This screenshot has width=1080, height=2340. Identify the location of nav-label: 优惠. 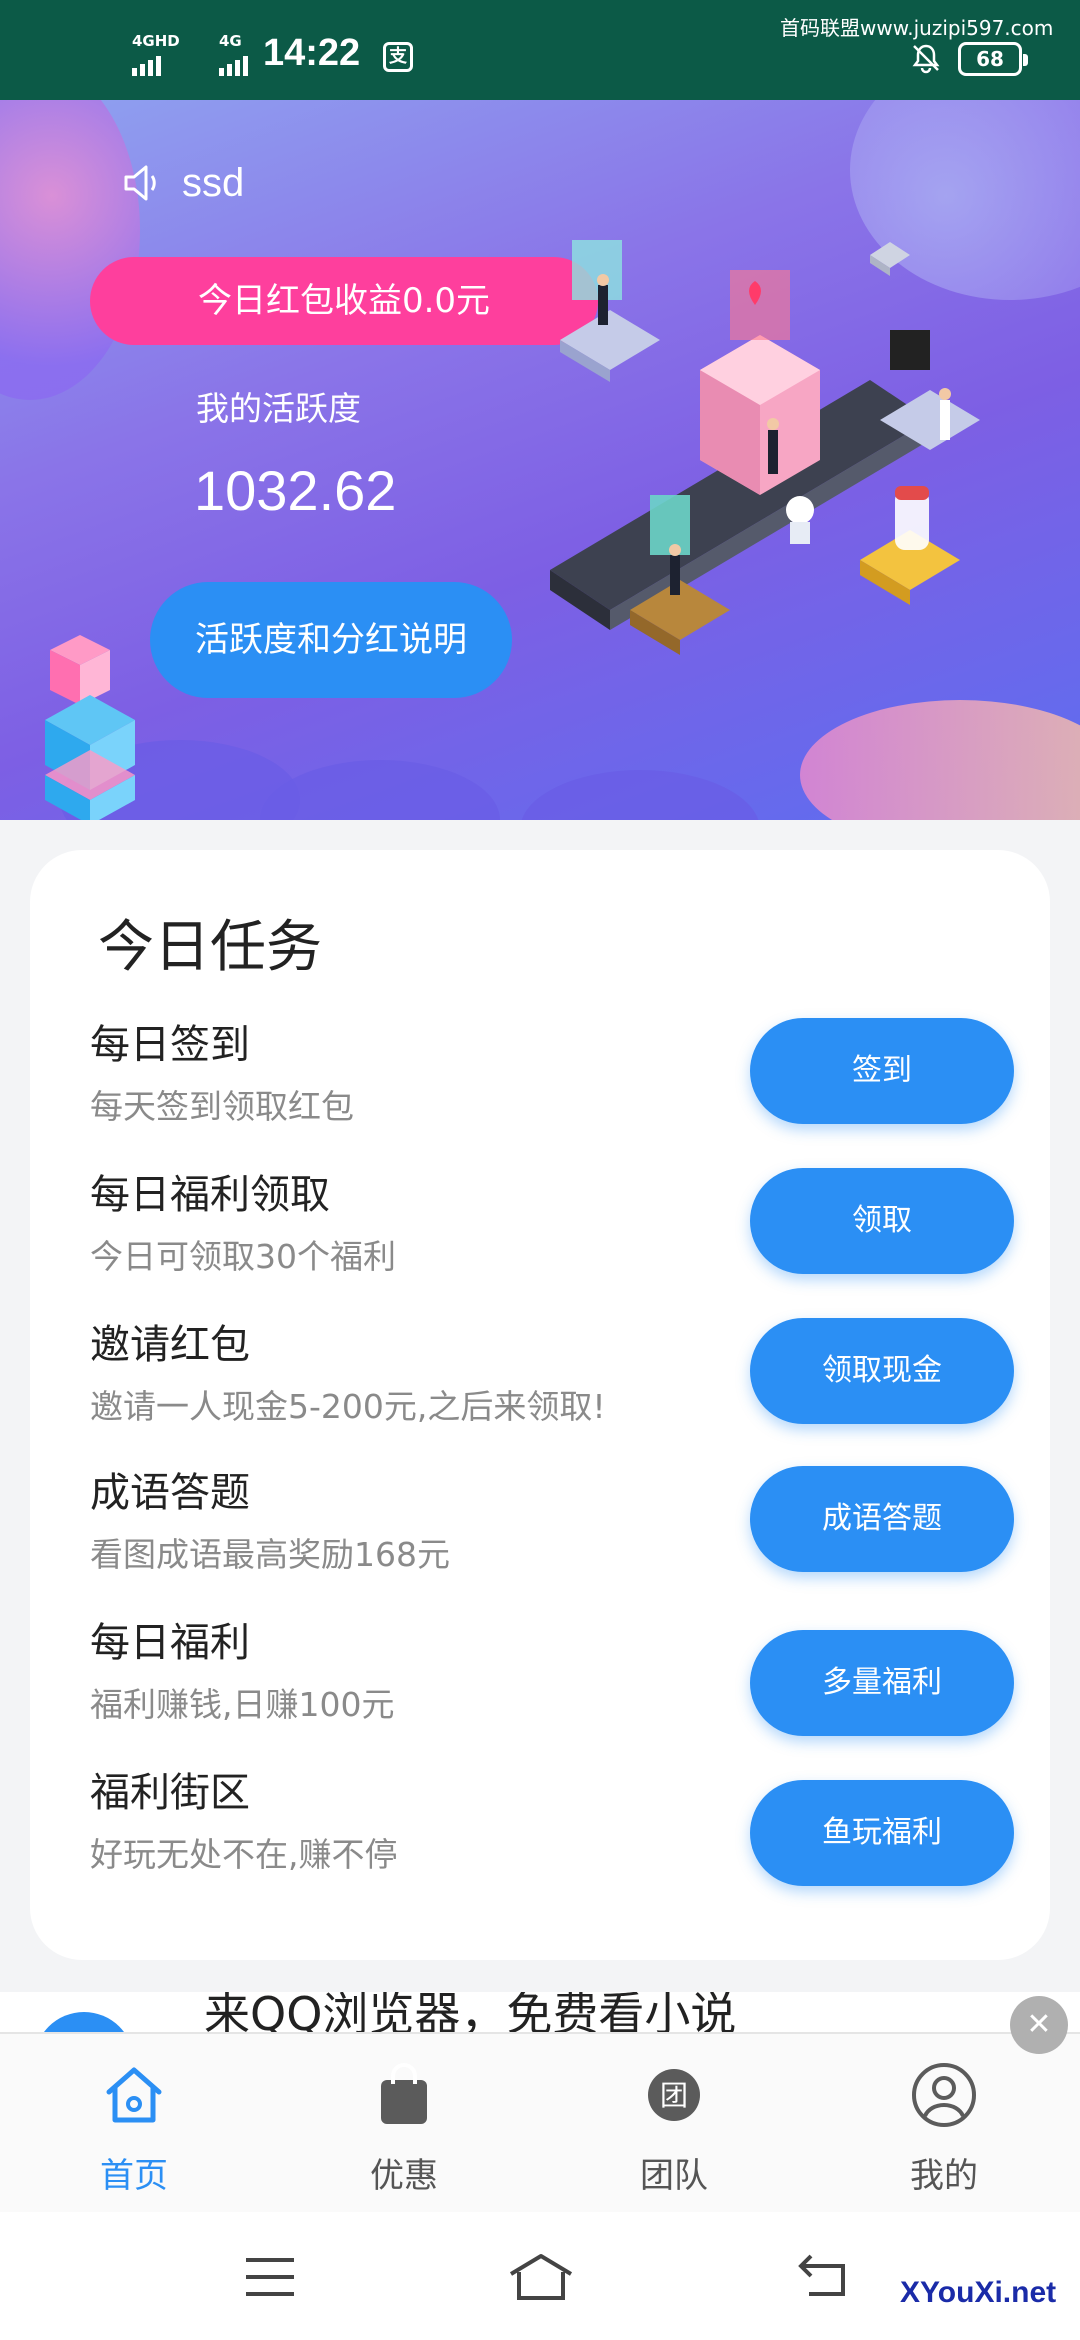
(404, 2176).